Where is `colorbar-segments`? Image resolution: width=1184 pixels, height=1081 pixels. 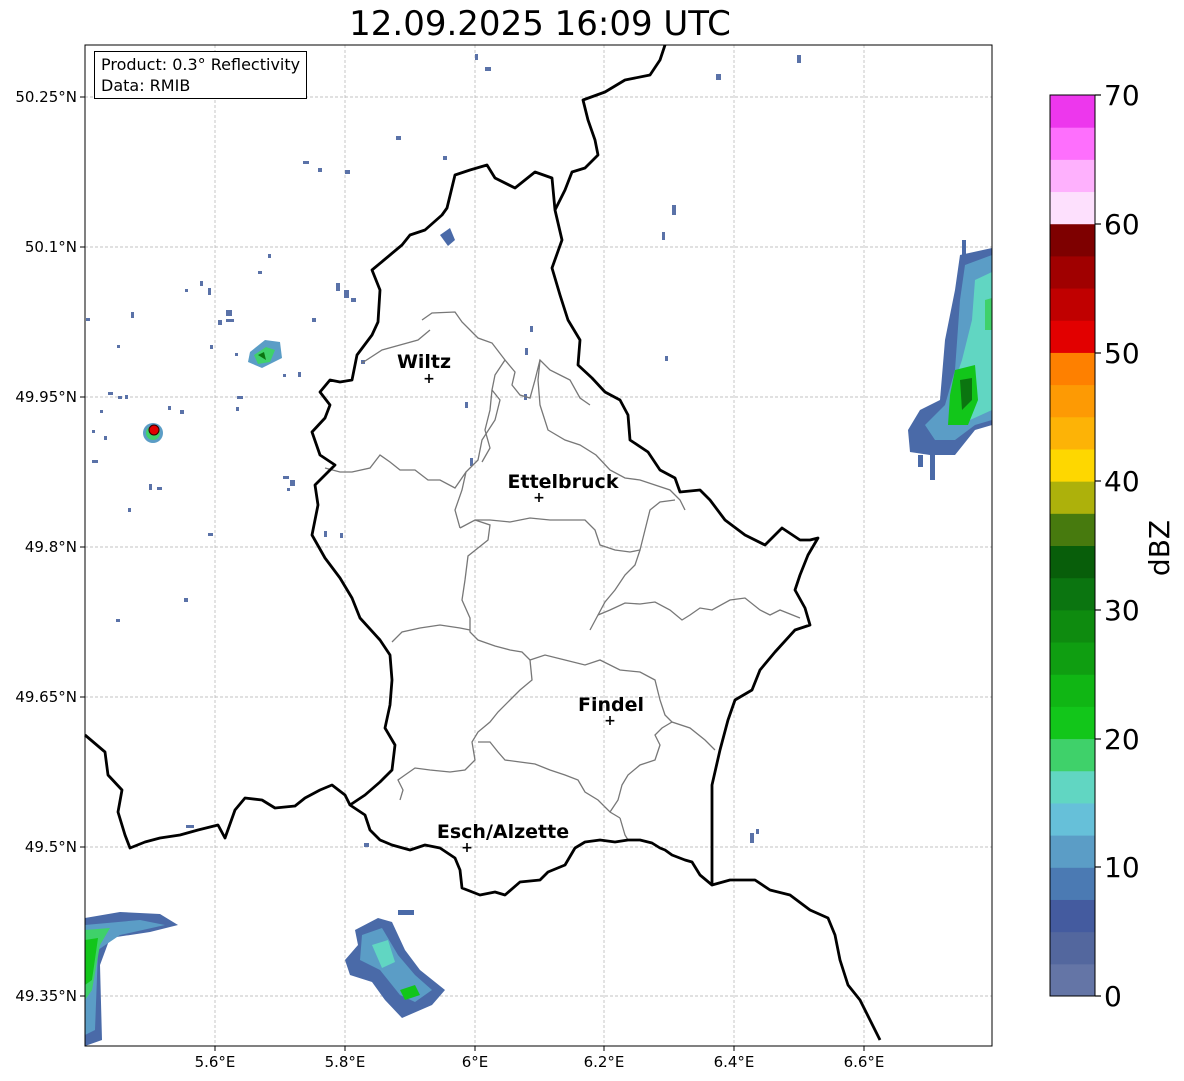 colorbar-segments is located at coordinates (1072, 546).